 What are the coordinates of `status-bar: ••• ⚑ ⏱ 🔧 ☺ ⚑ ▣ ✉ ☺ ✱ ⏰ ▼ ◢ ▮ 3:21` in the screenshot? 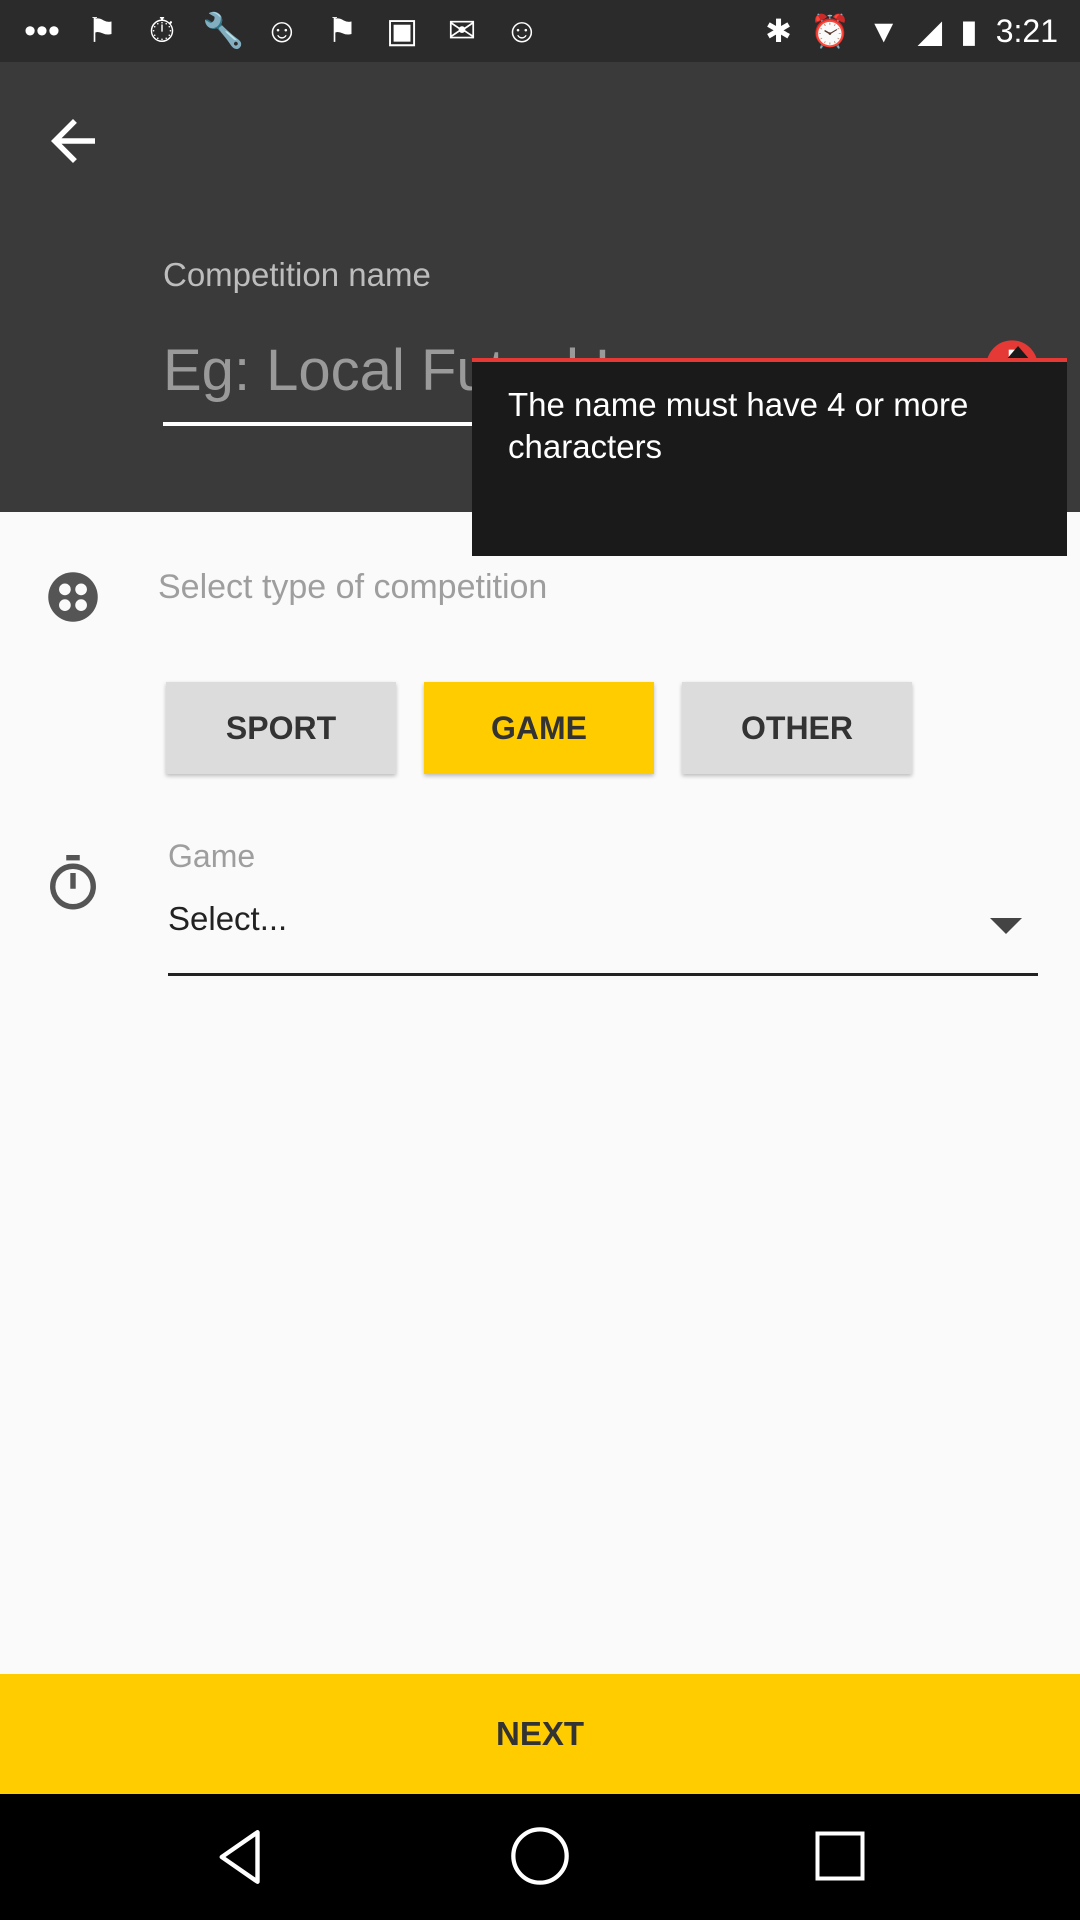 It's located at (540, 31).